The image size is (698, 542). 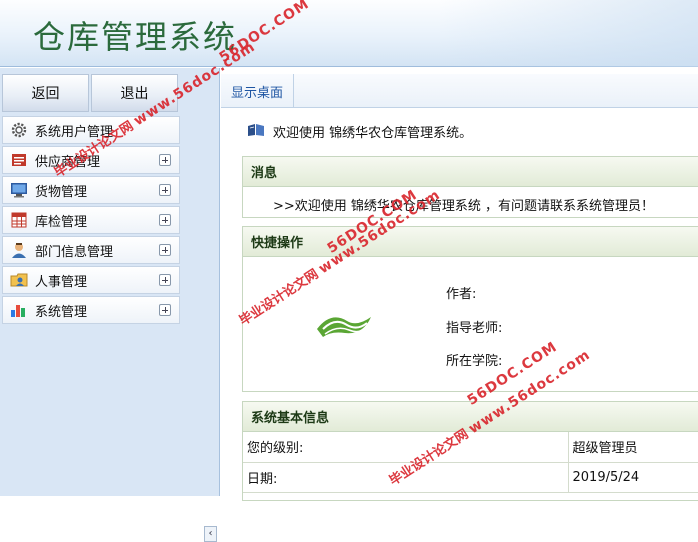 I want to click on tab-desktop: 显示桌面, so click(x=258, y=91).